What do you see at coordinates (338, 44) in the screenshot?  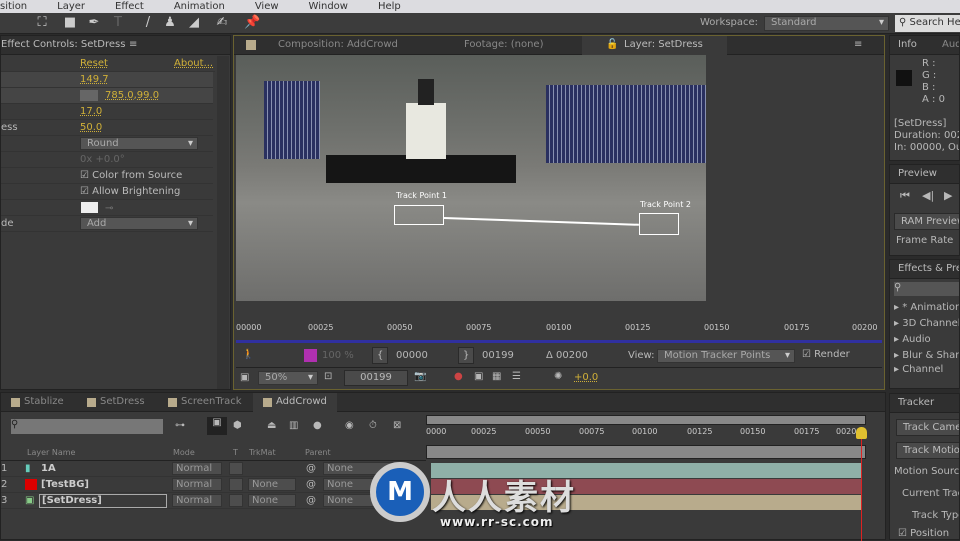 I see `tab-composition: Composition: AddCrowd` at bounding box center [338, 44].